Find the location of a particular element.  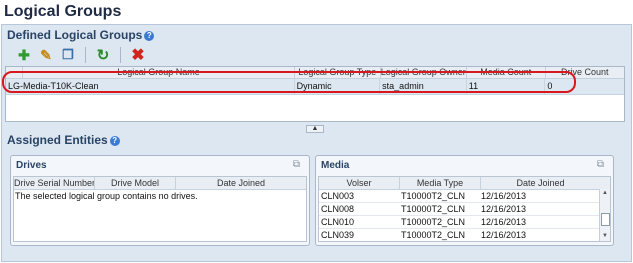

column-header-drive-count: Drive Count is located at coordinates (585, 72).